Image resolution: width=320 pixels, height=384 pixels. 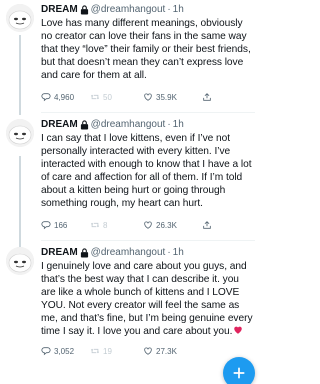 I want to click on retweet-count: 19, so click(x=107, y=351).